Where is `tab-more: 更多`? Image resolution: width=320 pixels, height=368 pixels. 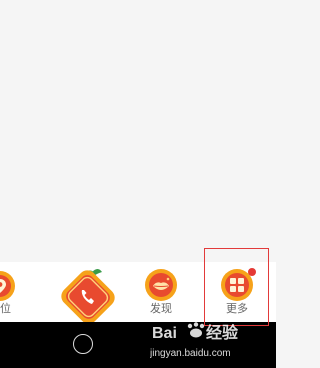
tab-more: 更多 is located at coordinates (237, 292).